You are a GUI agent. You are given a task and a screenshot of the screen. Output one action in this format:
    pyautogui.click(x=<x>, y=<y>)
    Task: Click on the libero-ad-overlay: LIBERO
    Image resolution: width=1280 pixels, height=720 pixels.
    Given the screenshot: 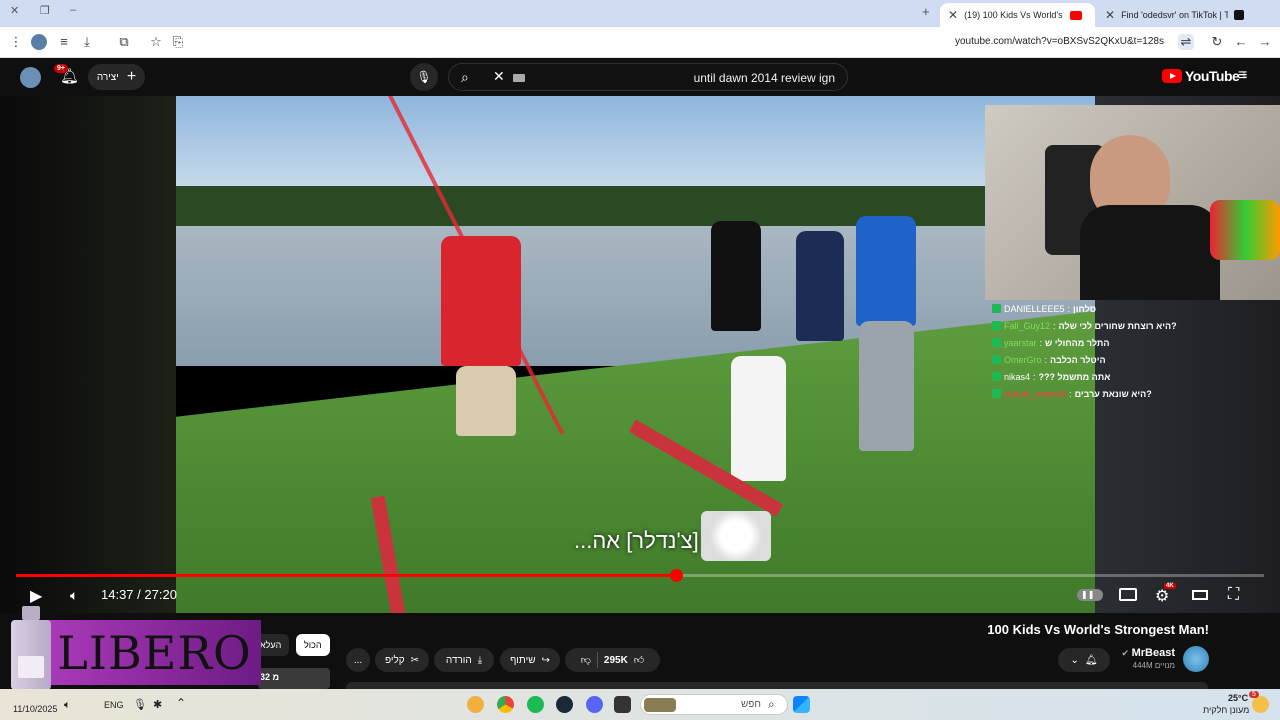 What is the action you would take?
    pyautogui.click(x=134, y=648)
    